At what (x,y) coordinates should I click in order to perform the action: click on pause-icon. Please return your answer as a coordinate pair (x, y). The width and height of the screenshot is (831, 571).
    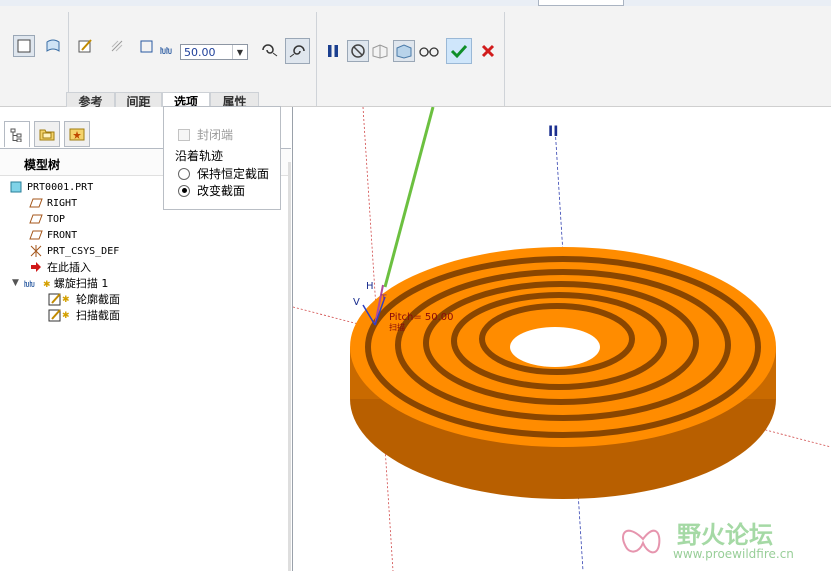
    Looking at the image, I should click on (333, 51).